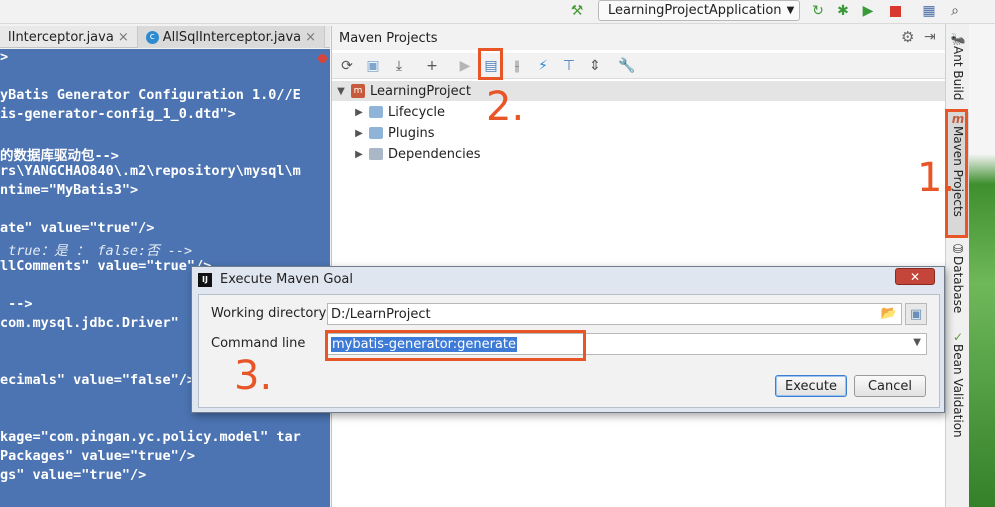  I want to click on error-marker-icon, so click(322, 58).